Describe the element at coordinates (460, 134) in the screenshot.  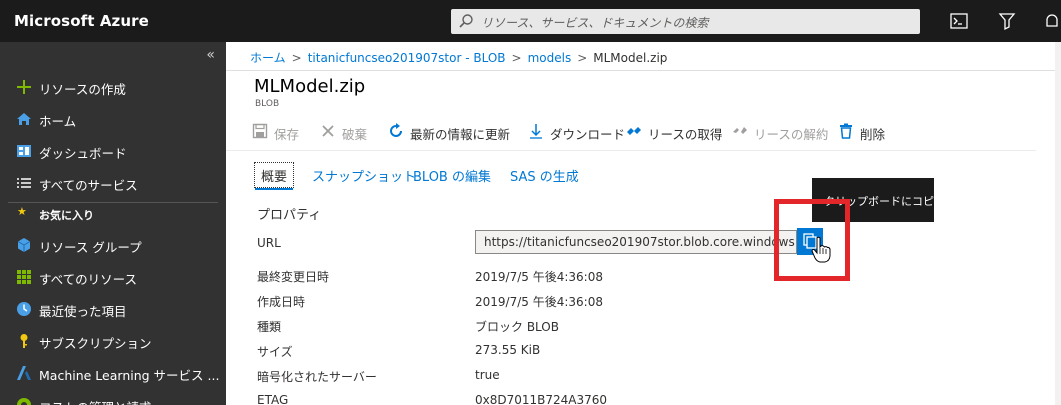
I see `refresh-label: 最新の情報に更新` at that location.